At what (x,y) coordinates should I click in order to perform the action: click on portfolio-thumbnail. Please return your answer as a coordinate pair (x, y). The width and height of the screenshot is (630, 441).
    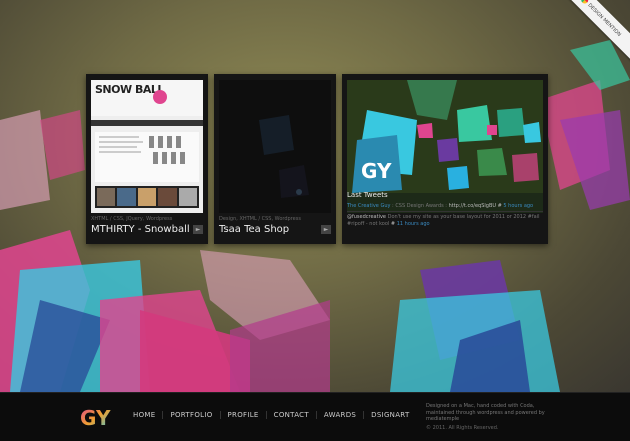
    Looking at the image, I should click on (275, 146).